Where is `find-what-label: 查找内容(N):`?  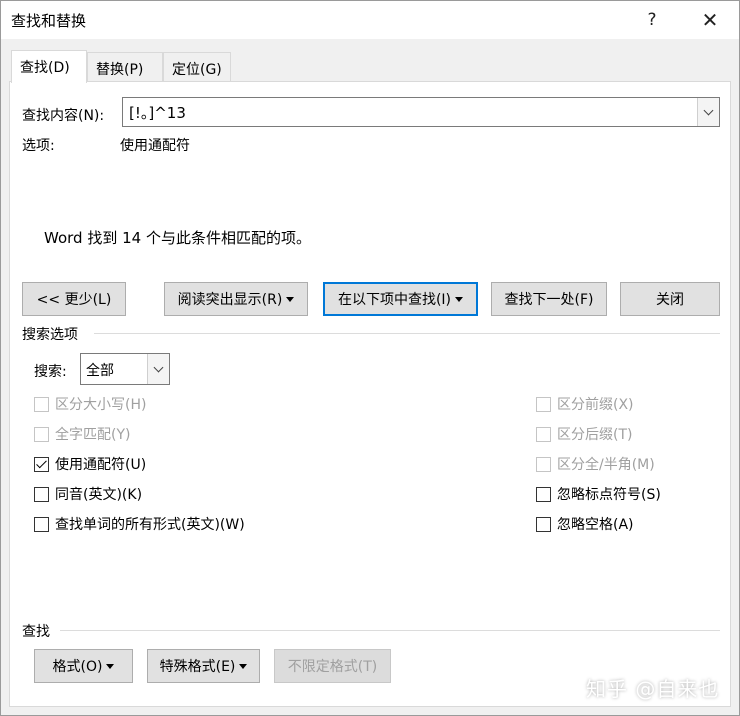
find-what-label: 查找内容(N): is located at coordinates (63, 116).